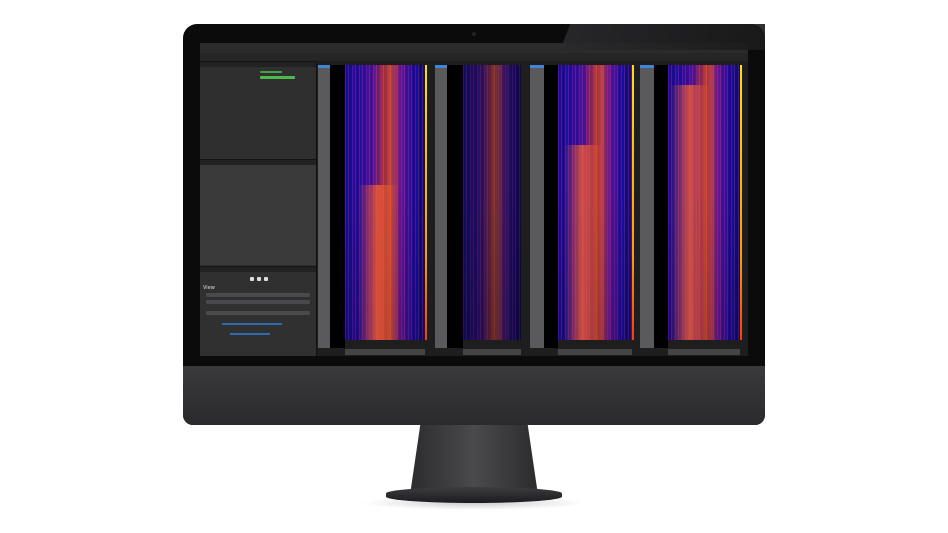 This screenshot has height=533, width=948. Describe the element at coordinates (474, 34) in the screenshot. I see `camera-icon` at that location.